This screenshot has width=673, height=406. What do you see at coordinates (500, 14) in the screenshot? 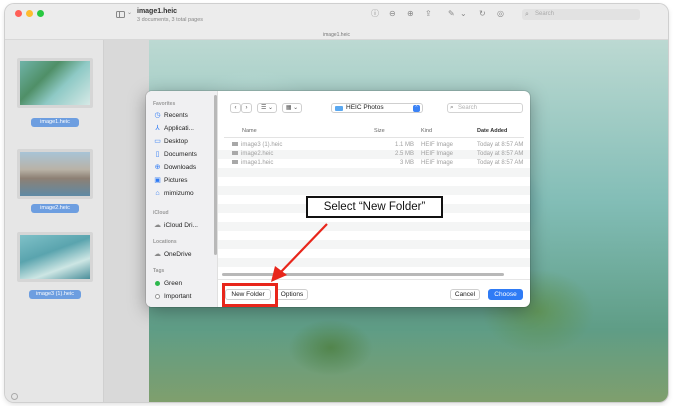
I see `markup-circle-icon: ◎` at bounding box center [500, 14].